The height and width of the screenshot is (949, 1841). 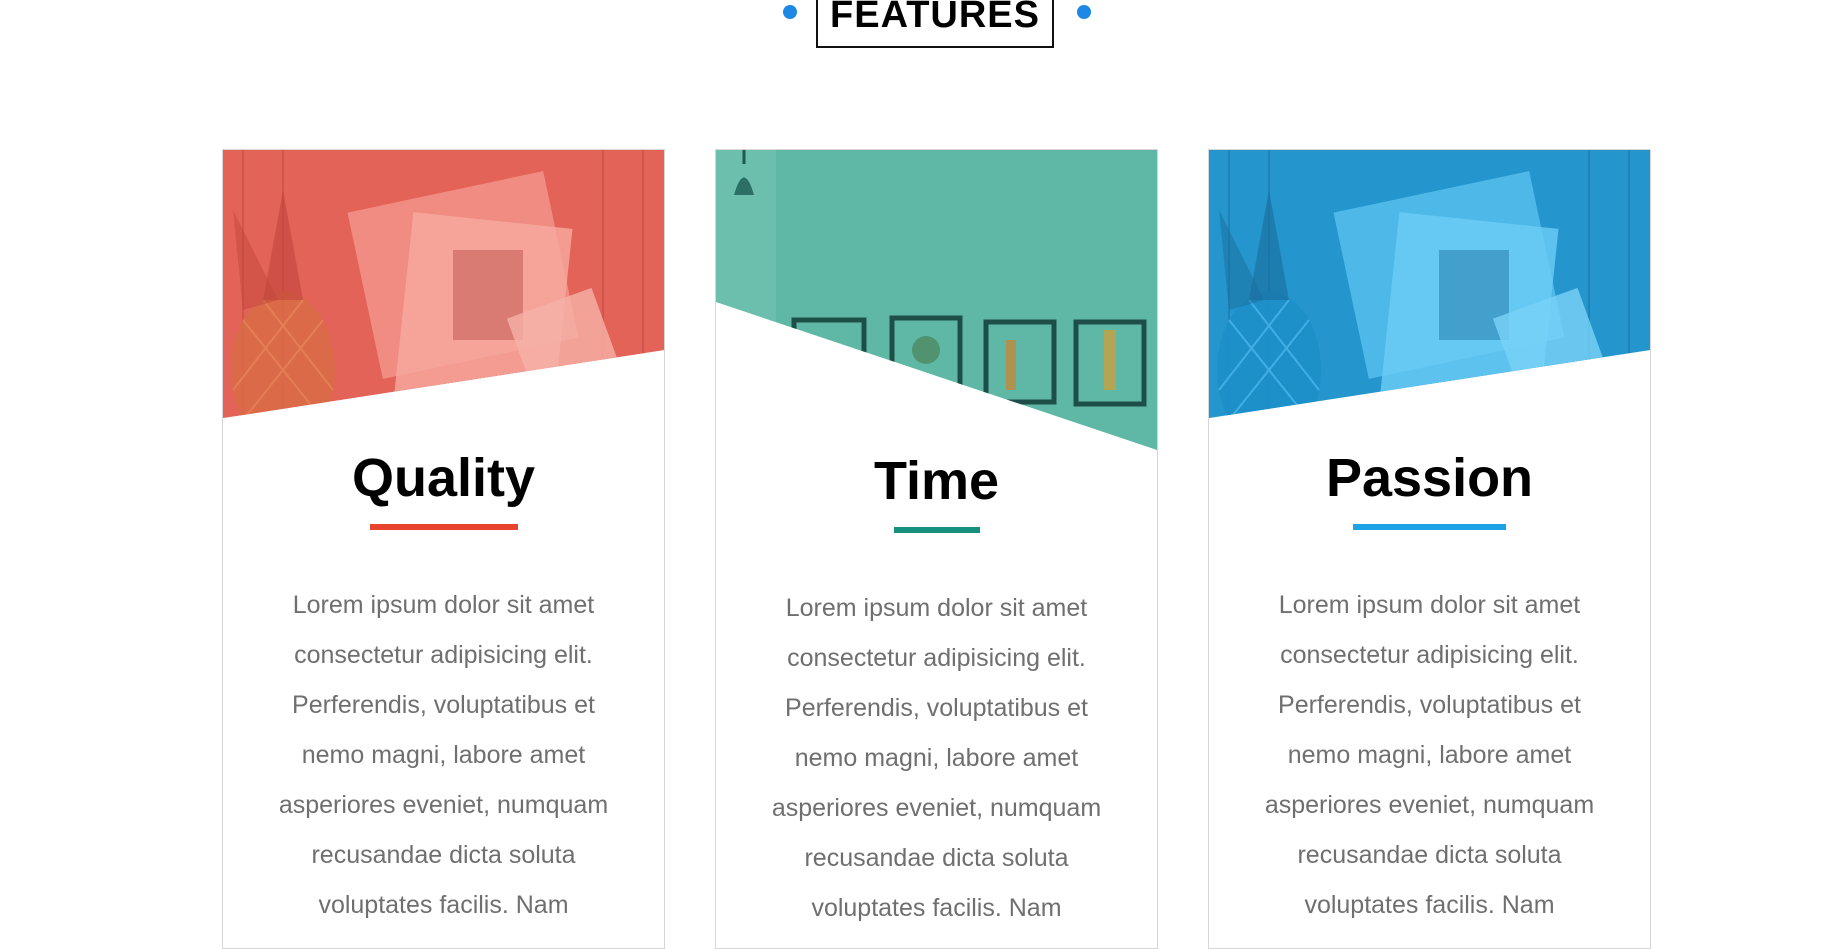 What do you see at coordinates (1429, 478) in the screenshot?
I see `card-title-passion: Passion` at bounding box center [1429, 478].